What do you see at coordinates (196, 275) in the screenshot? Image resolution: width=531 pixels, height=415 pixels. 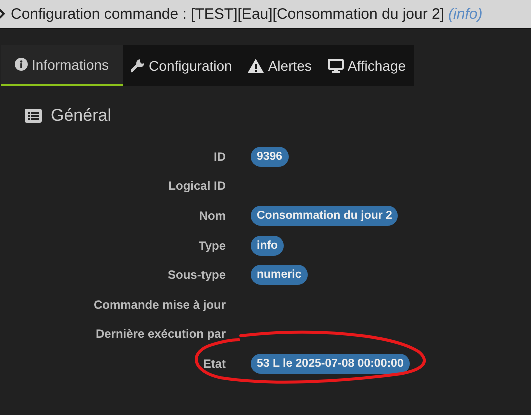 I see `field-label: Sous-type` at bounding box center [196, 275].